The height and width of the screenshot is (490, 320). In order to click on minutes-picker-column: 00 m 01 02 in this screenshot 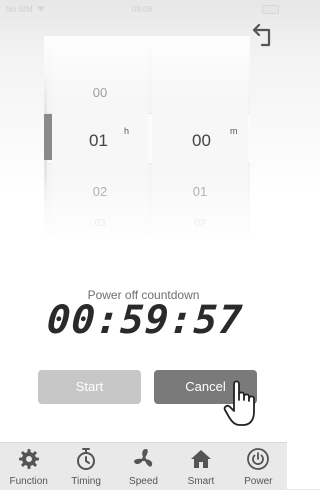, I will do `click(200, 136)`.